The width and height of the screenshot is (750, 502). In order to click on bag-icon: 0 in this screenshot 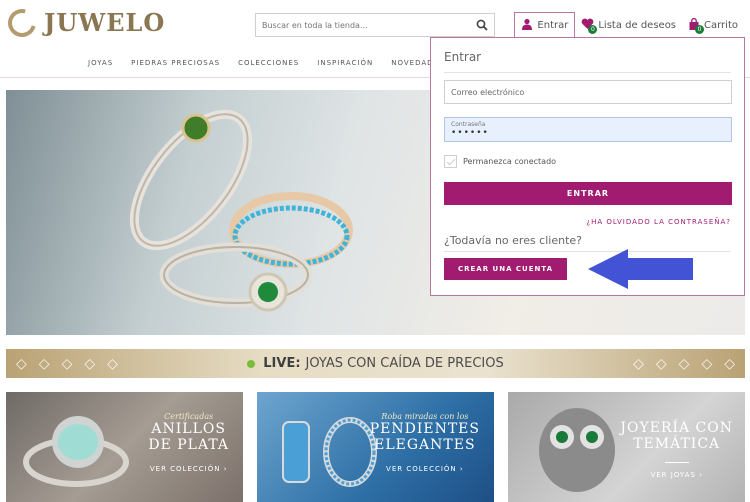, I will do `click(696, 25)`.